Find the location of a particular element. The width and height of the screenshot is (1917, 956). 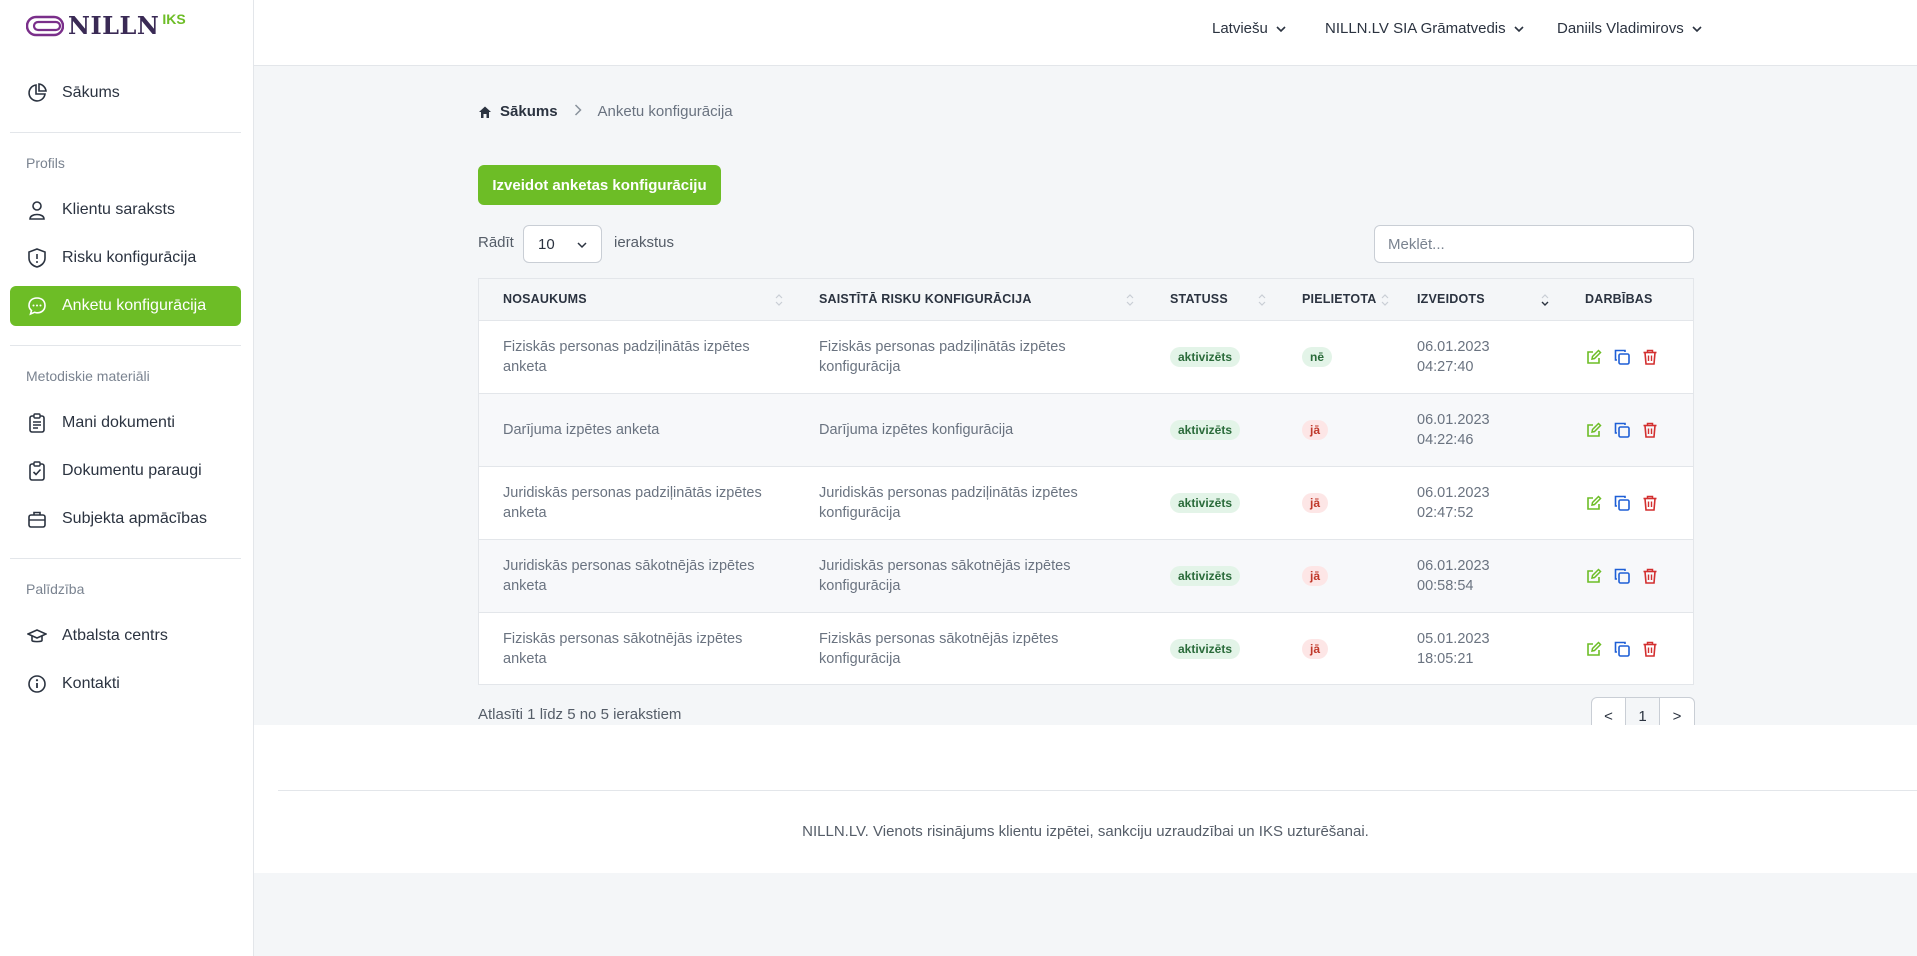

column-header-label: IZVEIDOTS is located at coordinates (1451, 299).